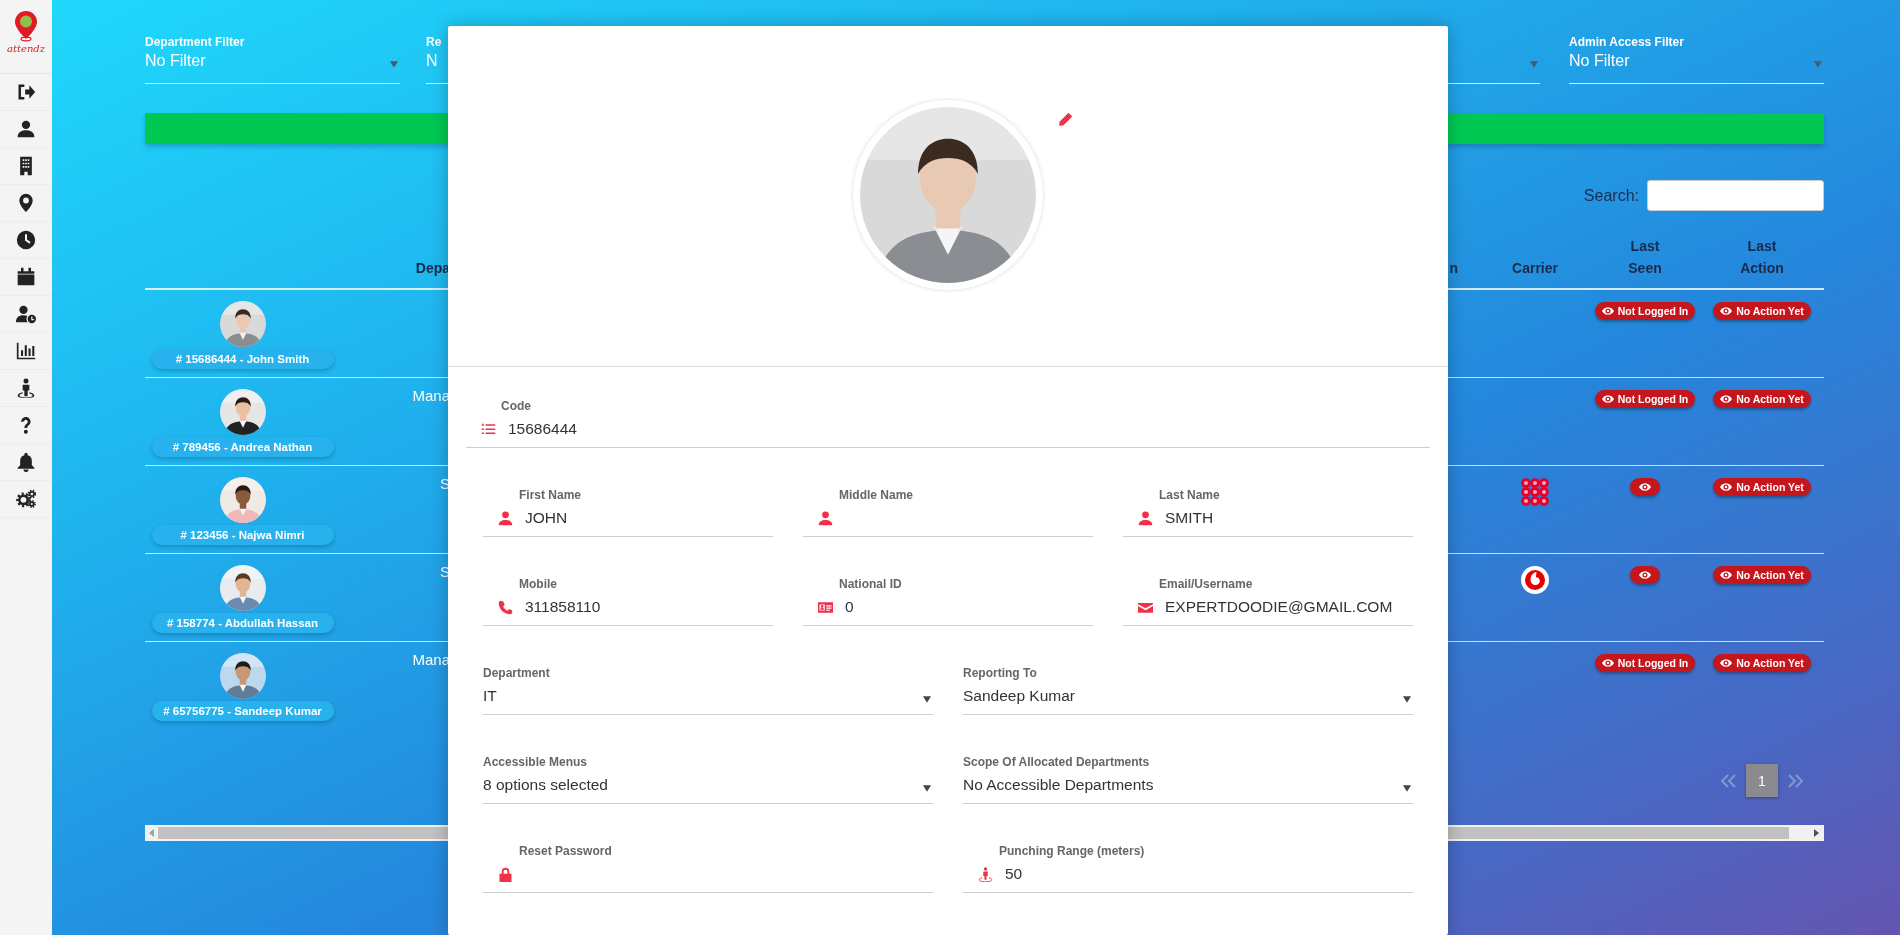  I want to click on sign-out-icon, so click(26, 92).